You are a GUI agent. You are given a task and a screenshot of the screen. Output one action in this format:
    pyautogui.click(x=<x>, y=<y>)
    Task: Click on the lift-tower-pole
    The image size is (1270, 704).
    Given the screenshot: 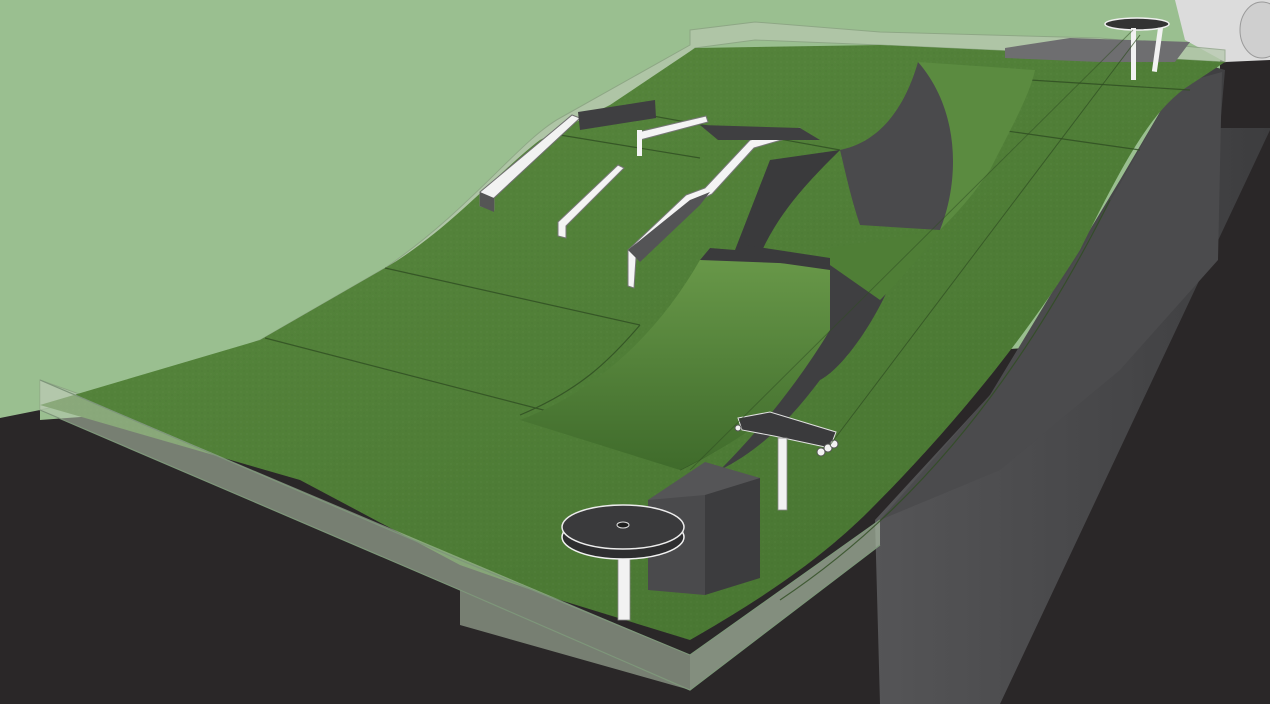 What is the action you would take?
    pyautogui.click(x=782, y=474)
    